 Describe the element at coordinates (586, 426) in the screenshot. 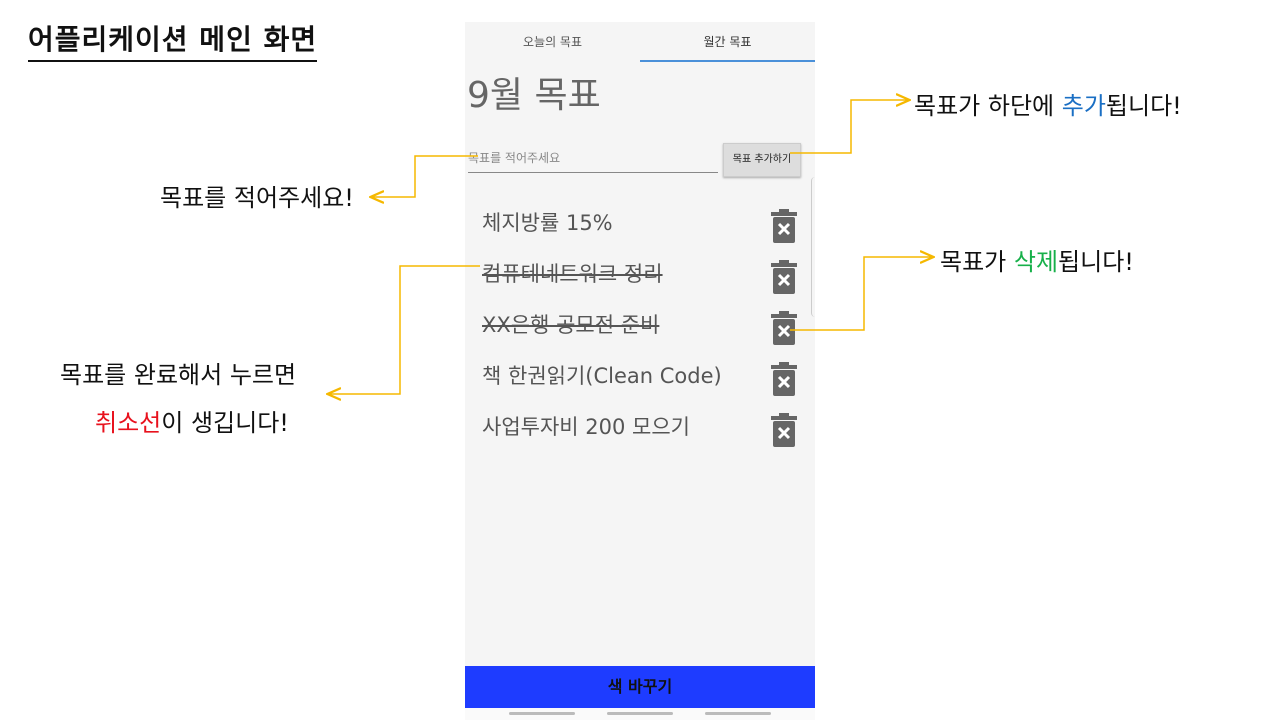

I see `goal-text: 사업투자비 200 모으기` at that location.